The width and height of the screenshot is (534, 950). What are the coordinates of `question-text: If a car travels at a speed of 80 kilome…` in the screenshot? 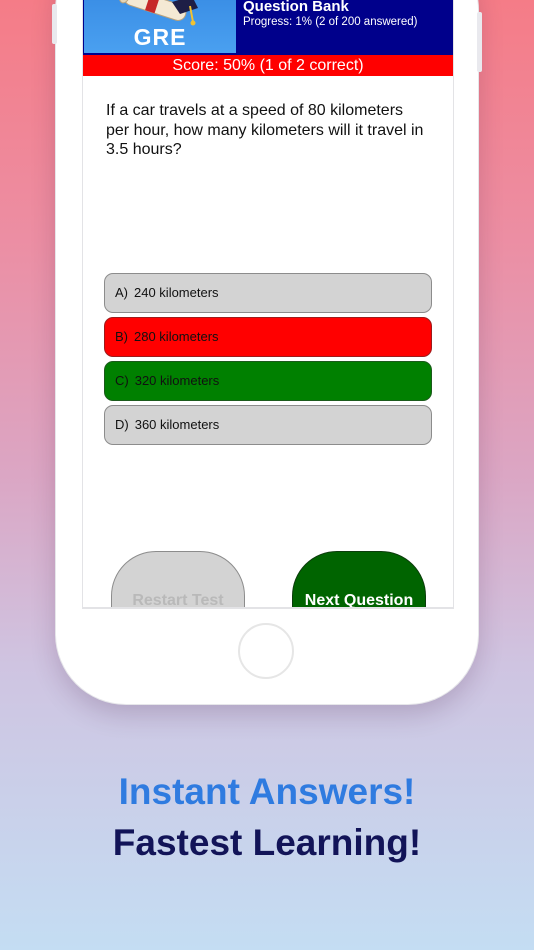 It's located at (265, 130).